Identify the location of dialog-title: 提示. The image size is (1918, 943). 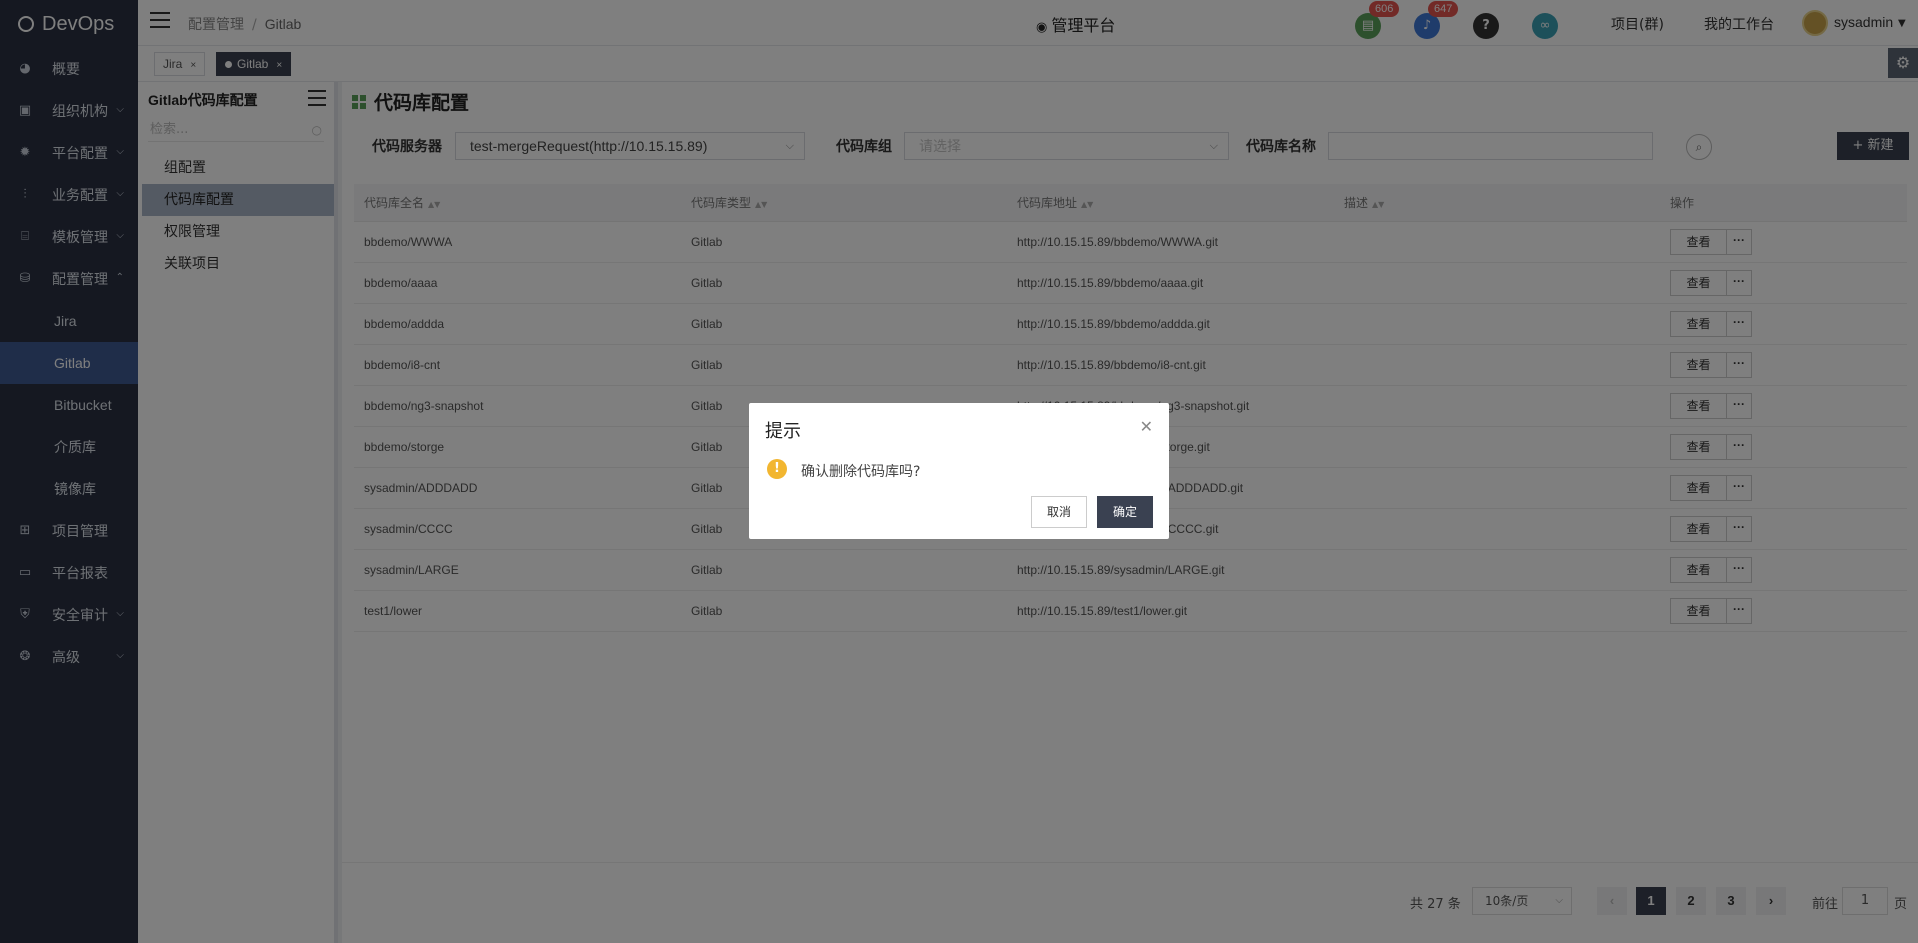
(783, 431).